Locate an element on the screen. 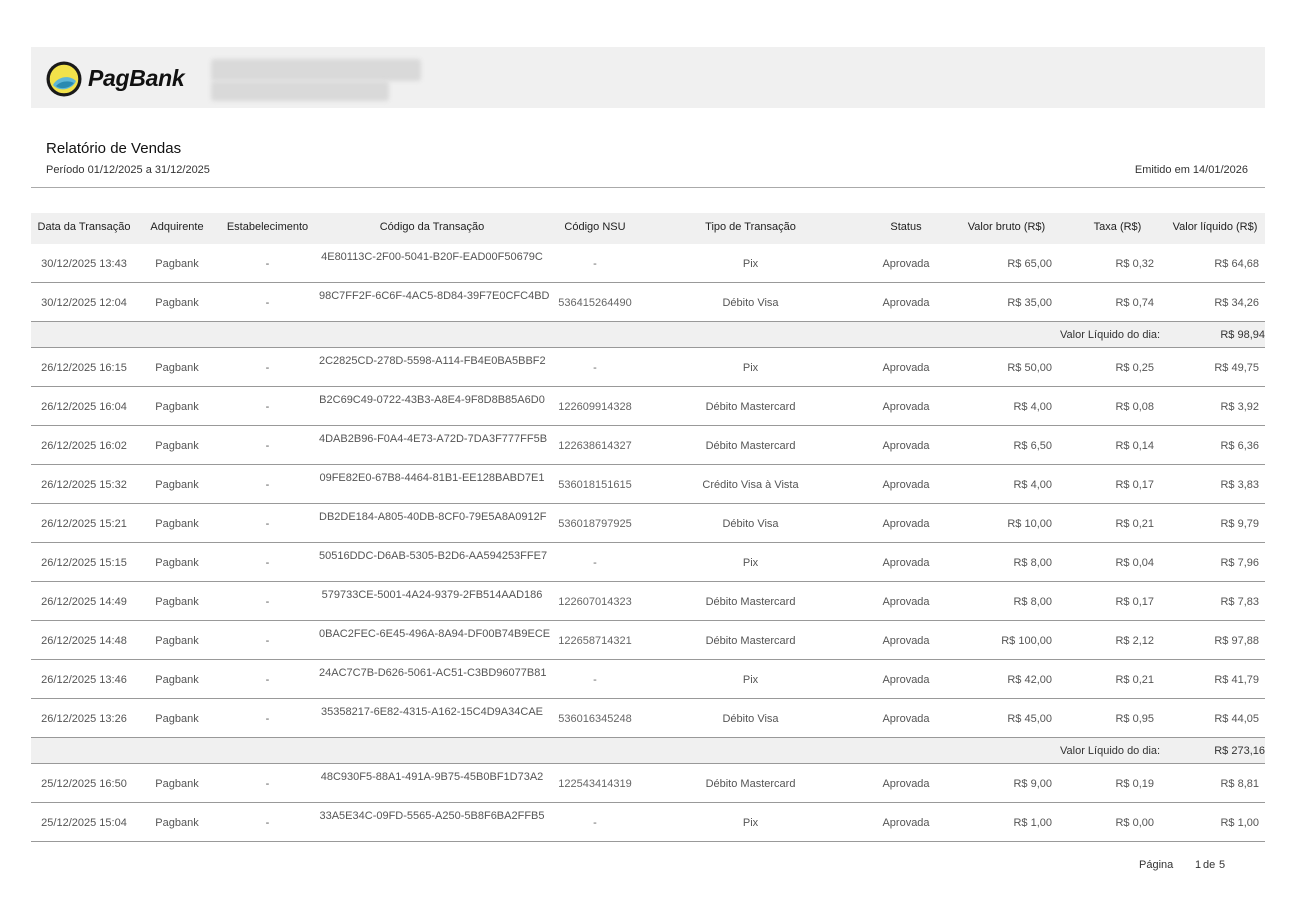 This screenshot has width=1300, height=919. cell-net-value: R$ 1,00 is located at coordinates (1239, 823).